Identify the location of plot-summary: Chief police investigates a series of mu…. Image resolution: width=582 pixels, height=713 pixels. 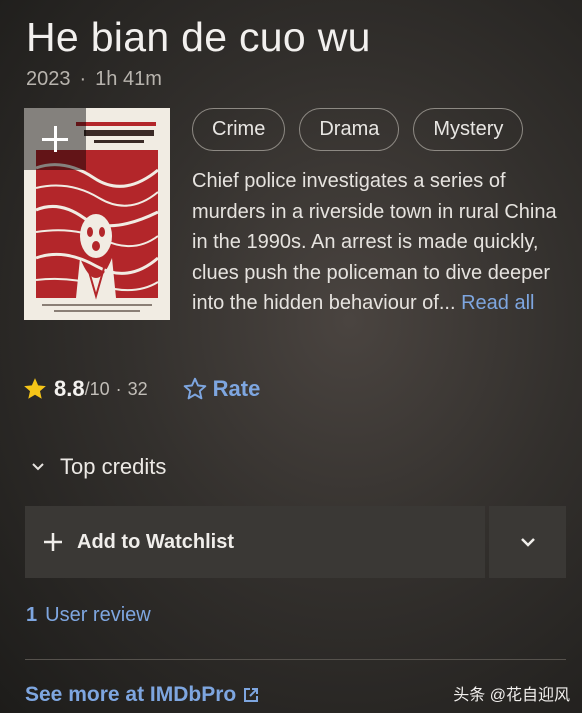
(378, 242).